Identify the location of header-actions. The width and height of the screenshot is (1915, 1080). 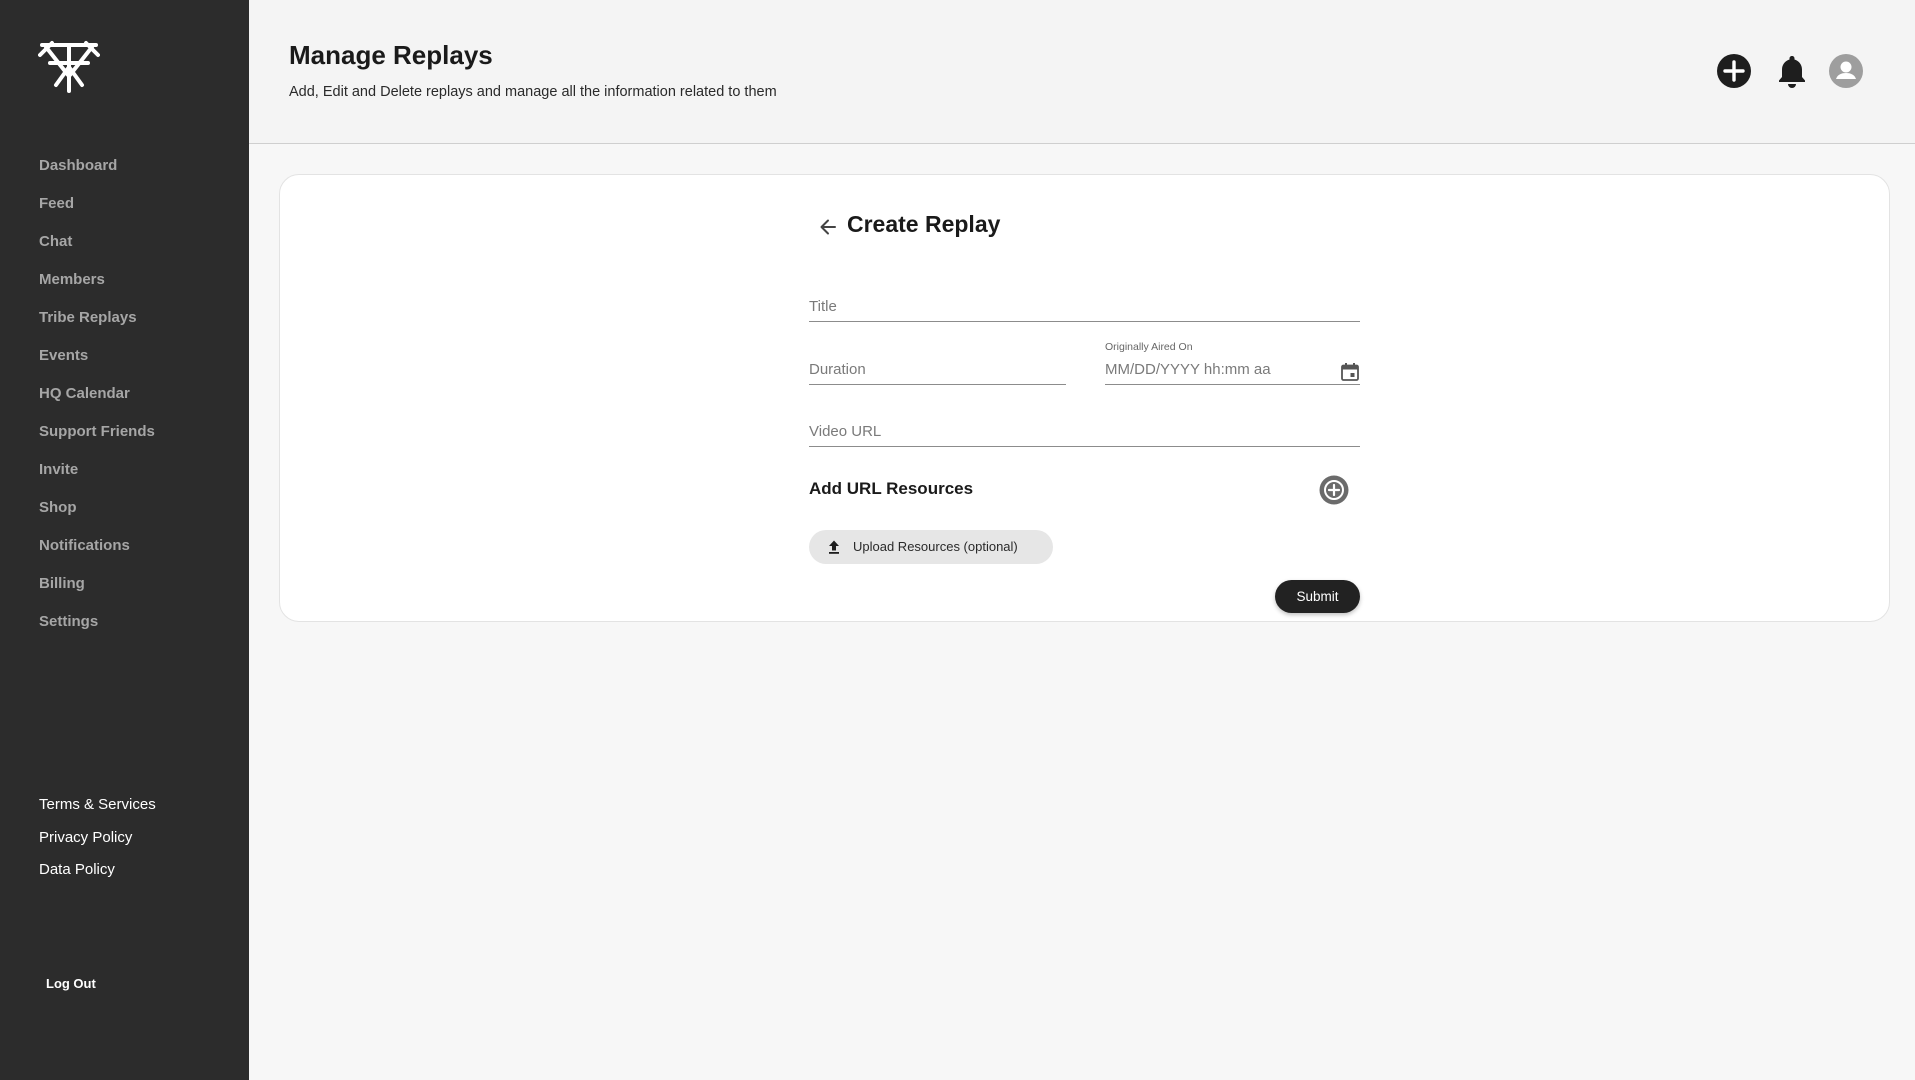
(1795, 71).